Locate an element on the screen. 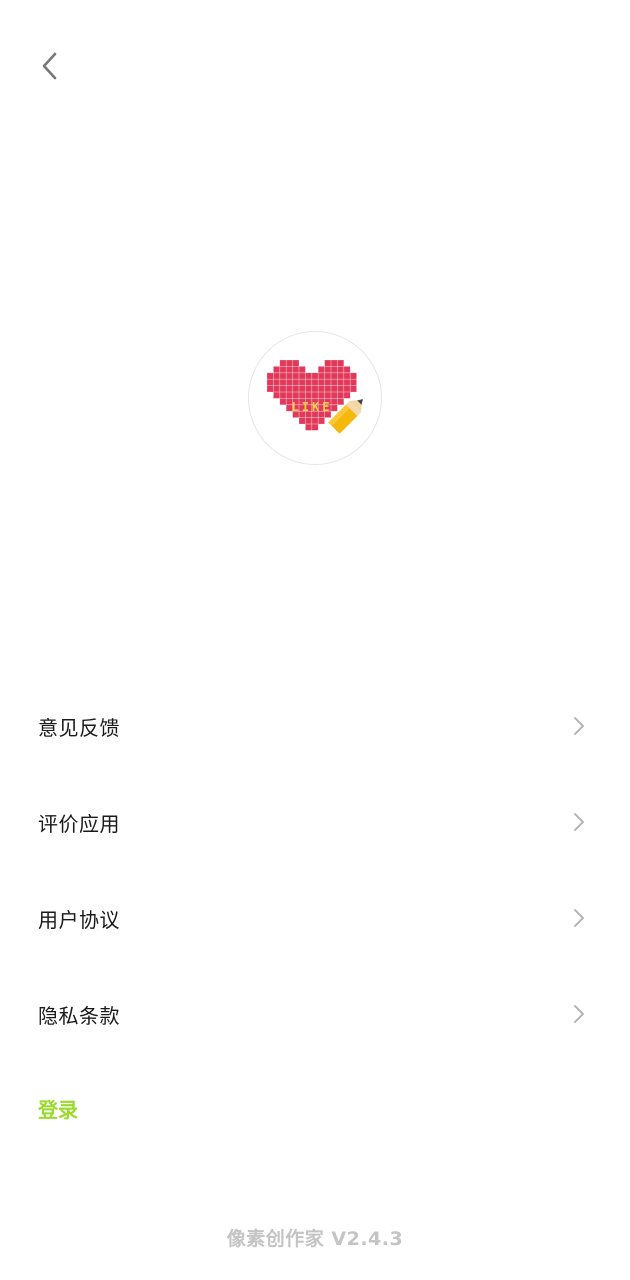 The height and width of the screenshot is (1280, 630). app-logo: LIKE is located at coordinates (315, 398).